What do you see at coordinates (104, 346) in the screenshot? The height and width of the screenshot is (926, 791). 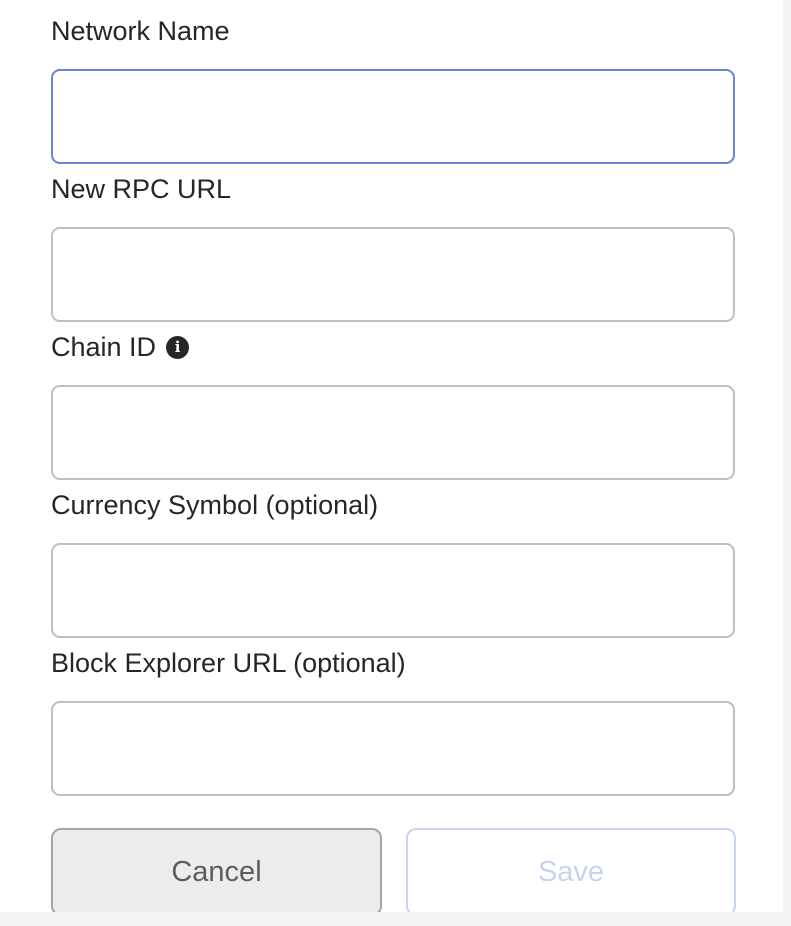 I see `chain-id-label: Chain ID` at bounding box center [104, 346].